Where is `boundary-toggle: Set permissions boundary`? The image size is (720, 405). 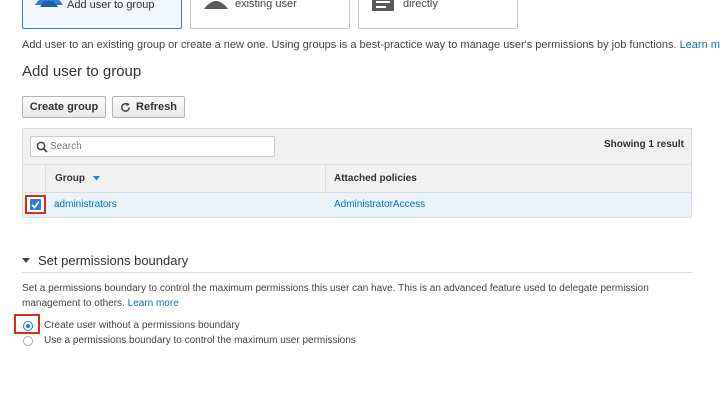
boundary-toggle: Set permissions boundary is located at coordinates (105, 260).